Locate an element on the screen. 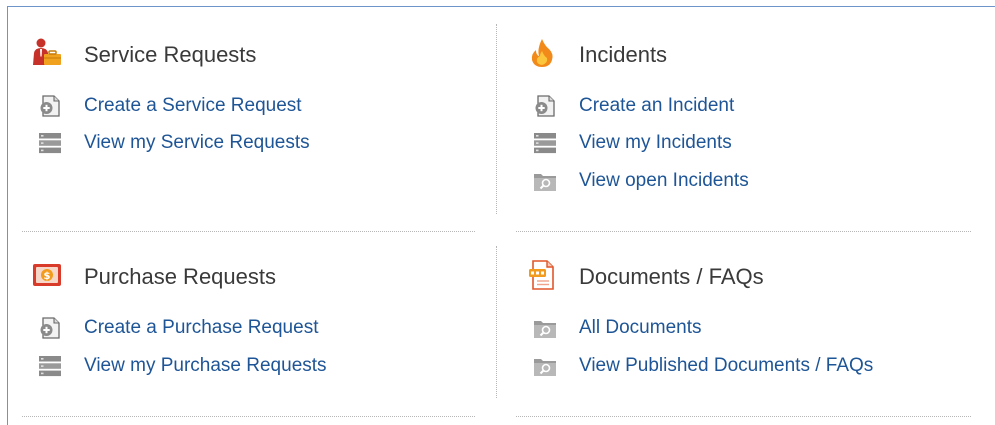 Image resolution: width=995 pixels, height=425 pixels. section-header: Service Requests is located at coordinates (251, 53).